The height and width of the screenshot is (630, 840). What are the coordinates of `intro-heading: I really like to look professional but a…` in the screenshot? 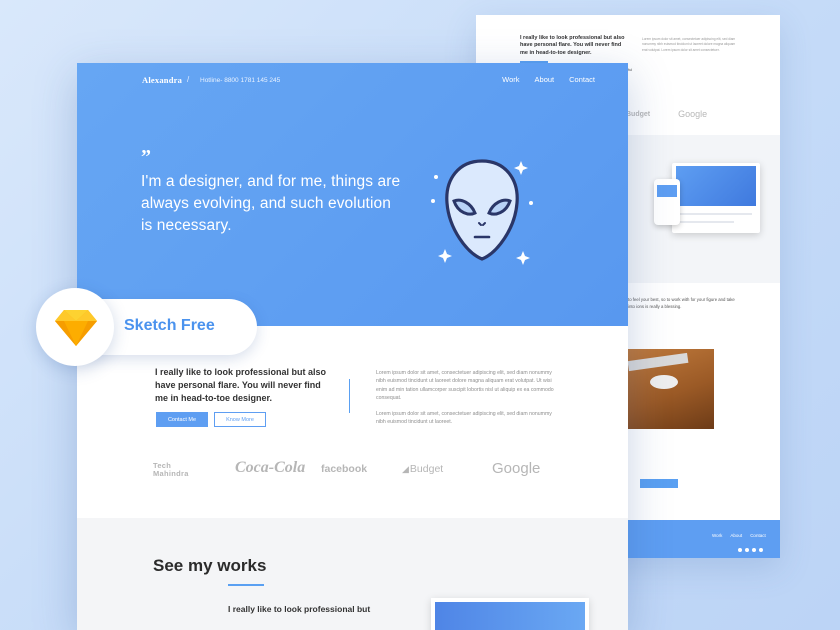 It's located at (241, 385).